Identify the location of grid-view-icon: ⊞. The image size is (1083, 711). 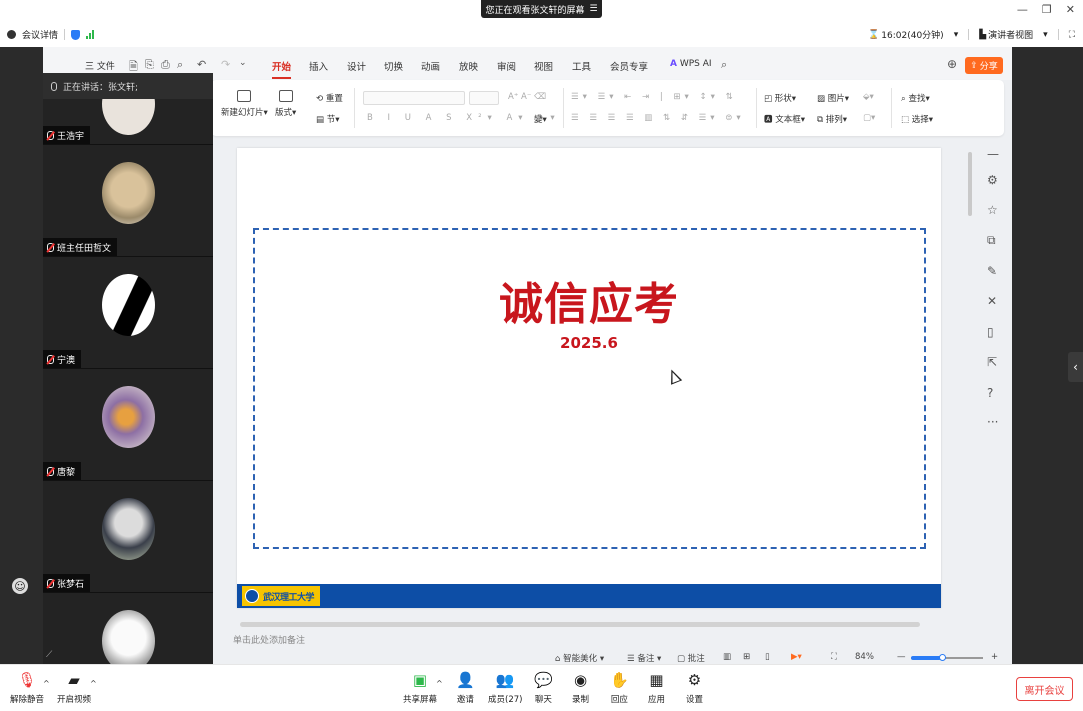
(746, 657).